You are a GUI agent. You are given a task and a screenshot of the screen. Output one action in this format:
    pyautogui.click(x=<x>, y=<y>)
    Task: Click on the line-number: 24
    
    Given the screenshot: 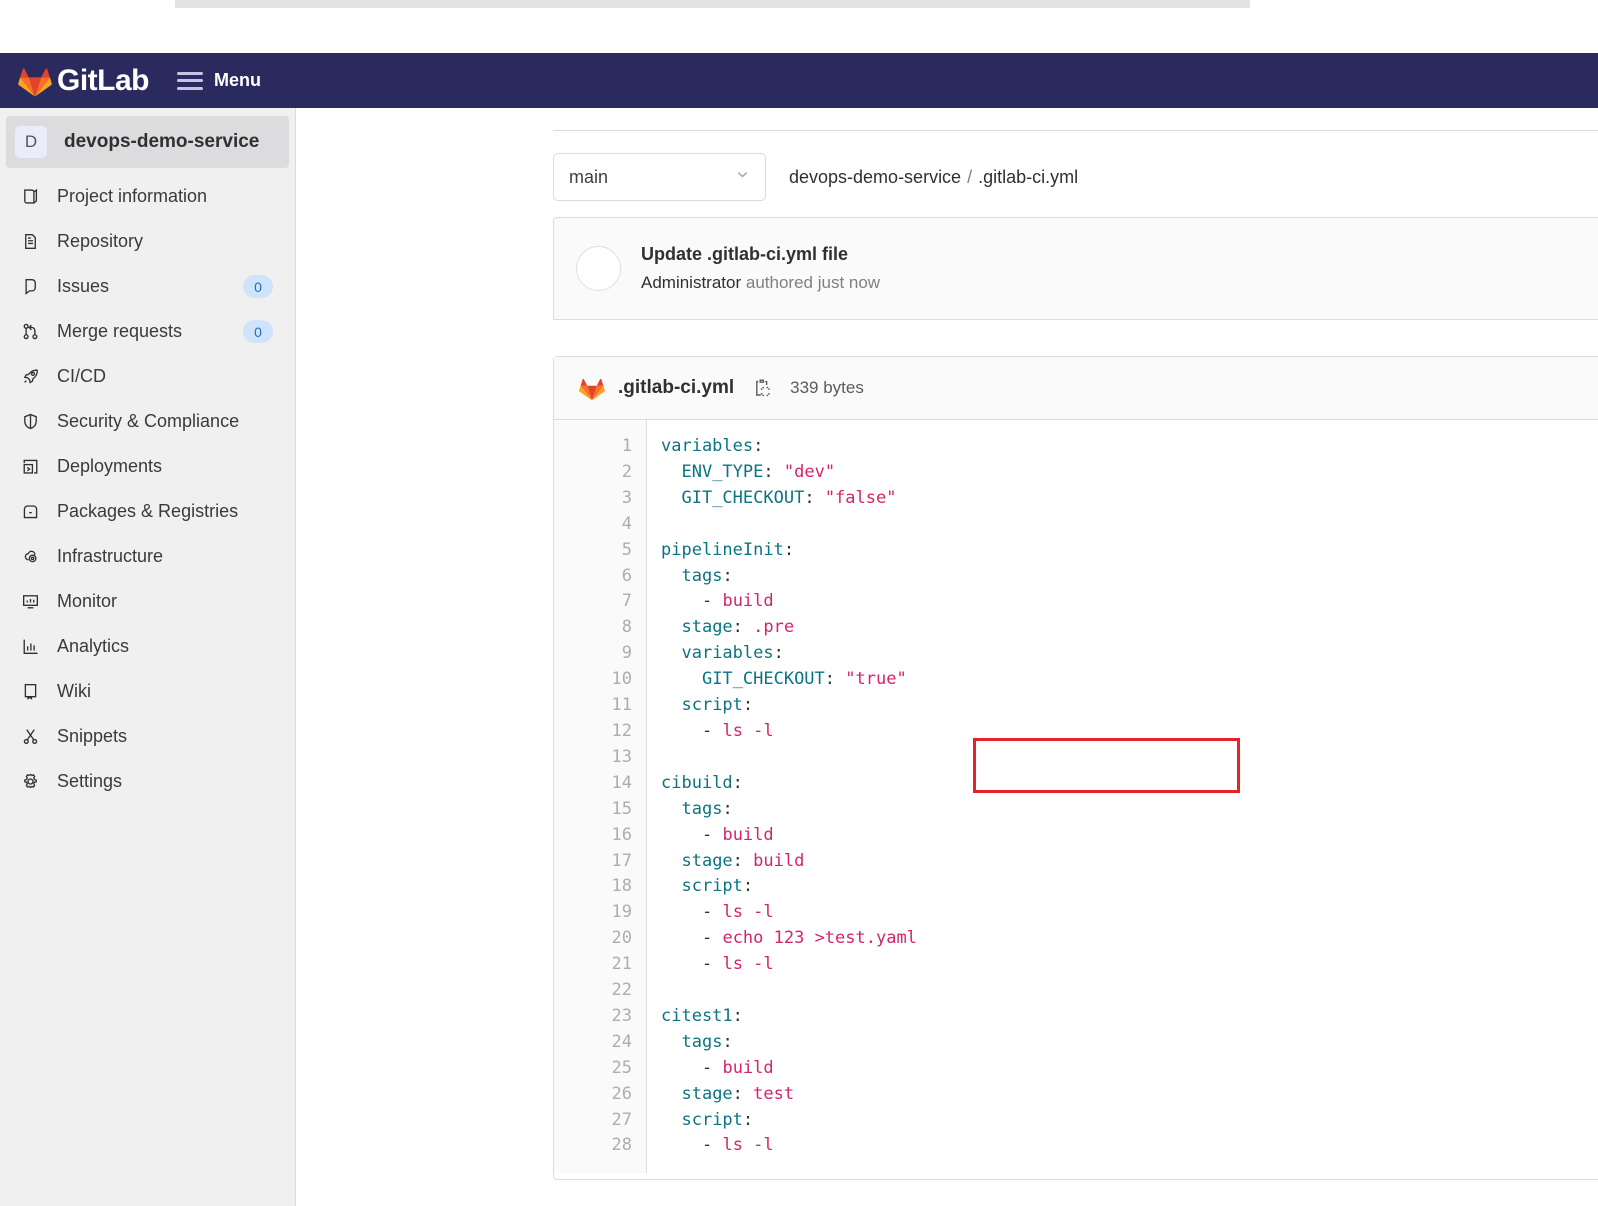 What is the action you would take?
    pyautogui.click(x=621, y=1041)
    